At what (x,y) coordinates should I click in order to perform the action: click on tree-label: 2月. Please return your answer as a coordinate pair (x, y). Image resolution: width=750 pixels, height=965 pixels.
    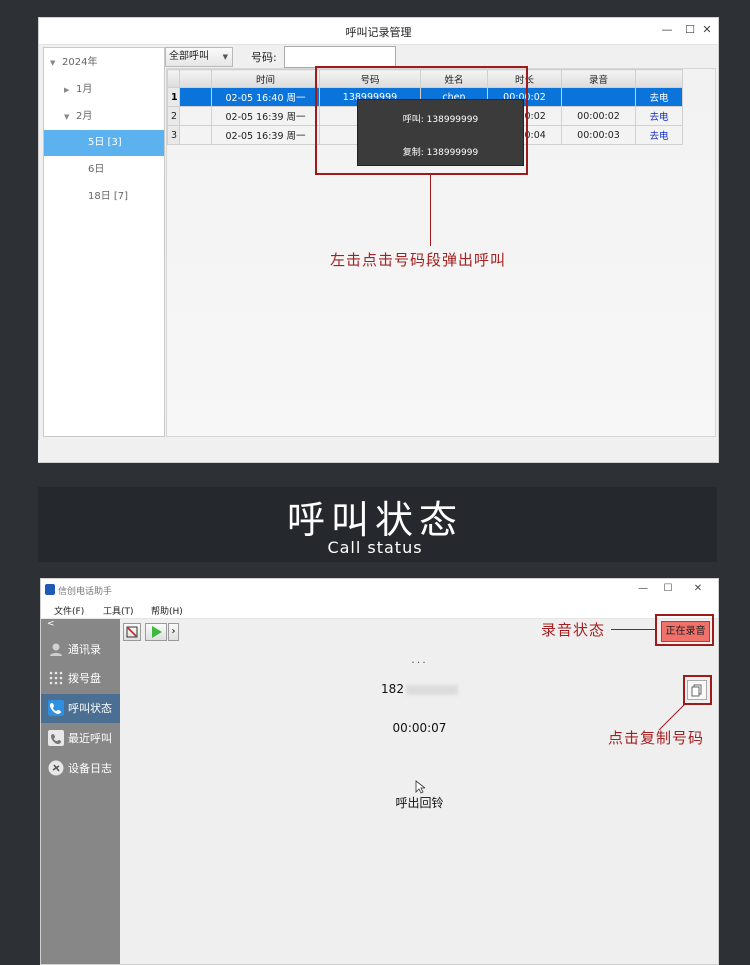
    Looking at the image, I should click on (84, 116).